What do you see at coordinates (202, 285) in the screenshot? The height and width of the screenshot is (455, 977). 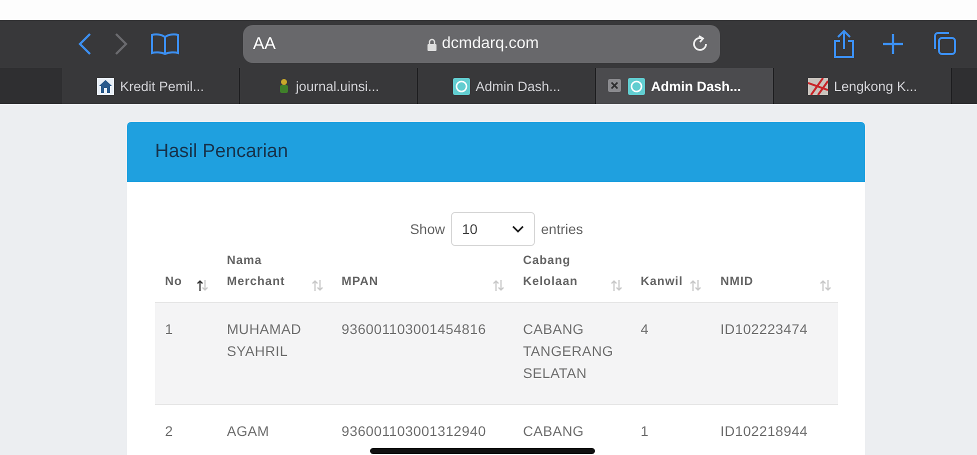 I see `sort-icon` at bounding box center [202, 285].